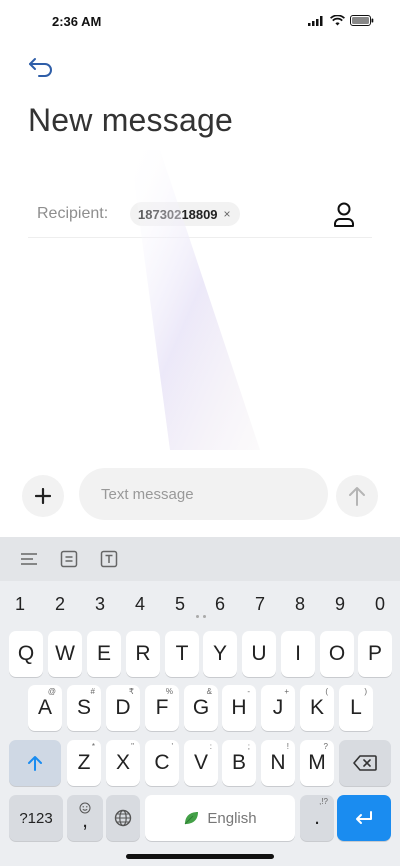  I want to click on key-e: E, so click(104, 654).